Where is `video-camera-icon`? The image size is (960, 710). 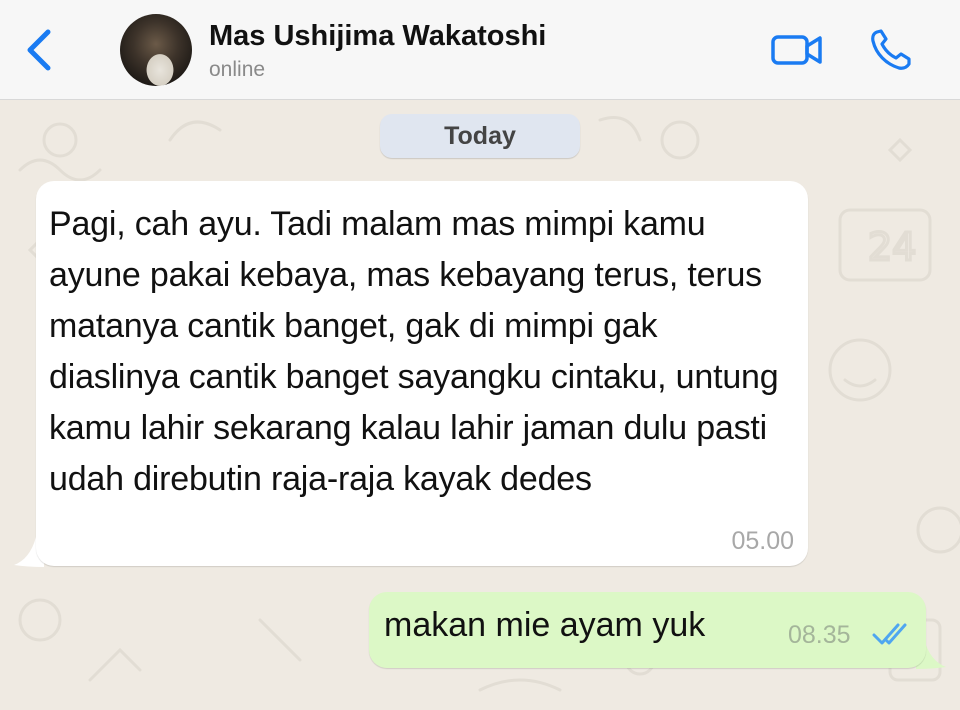 video-camera-icon is located at coordinates (796, 50).